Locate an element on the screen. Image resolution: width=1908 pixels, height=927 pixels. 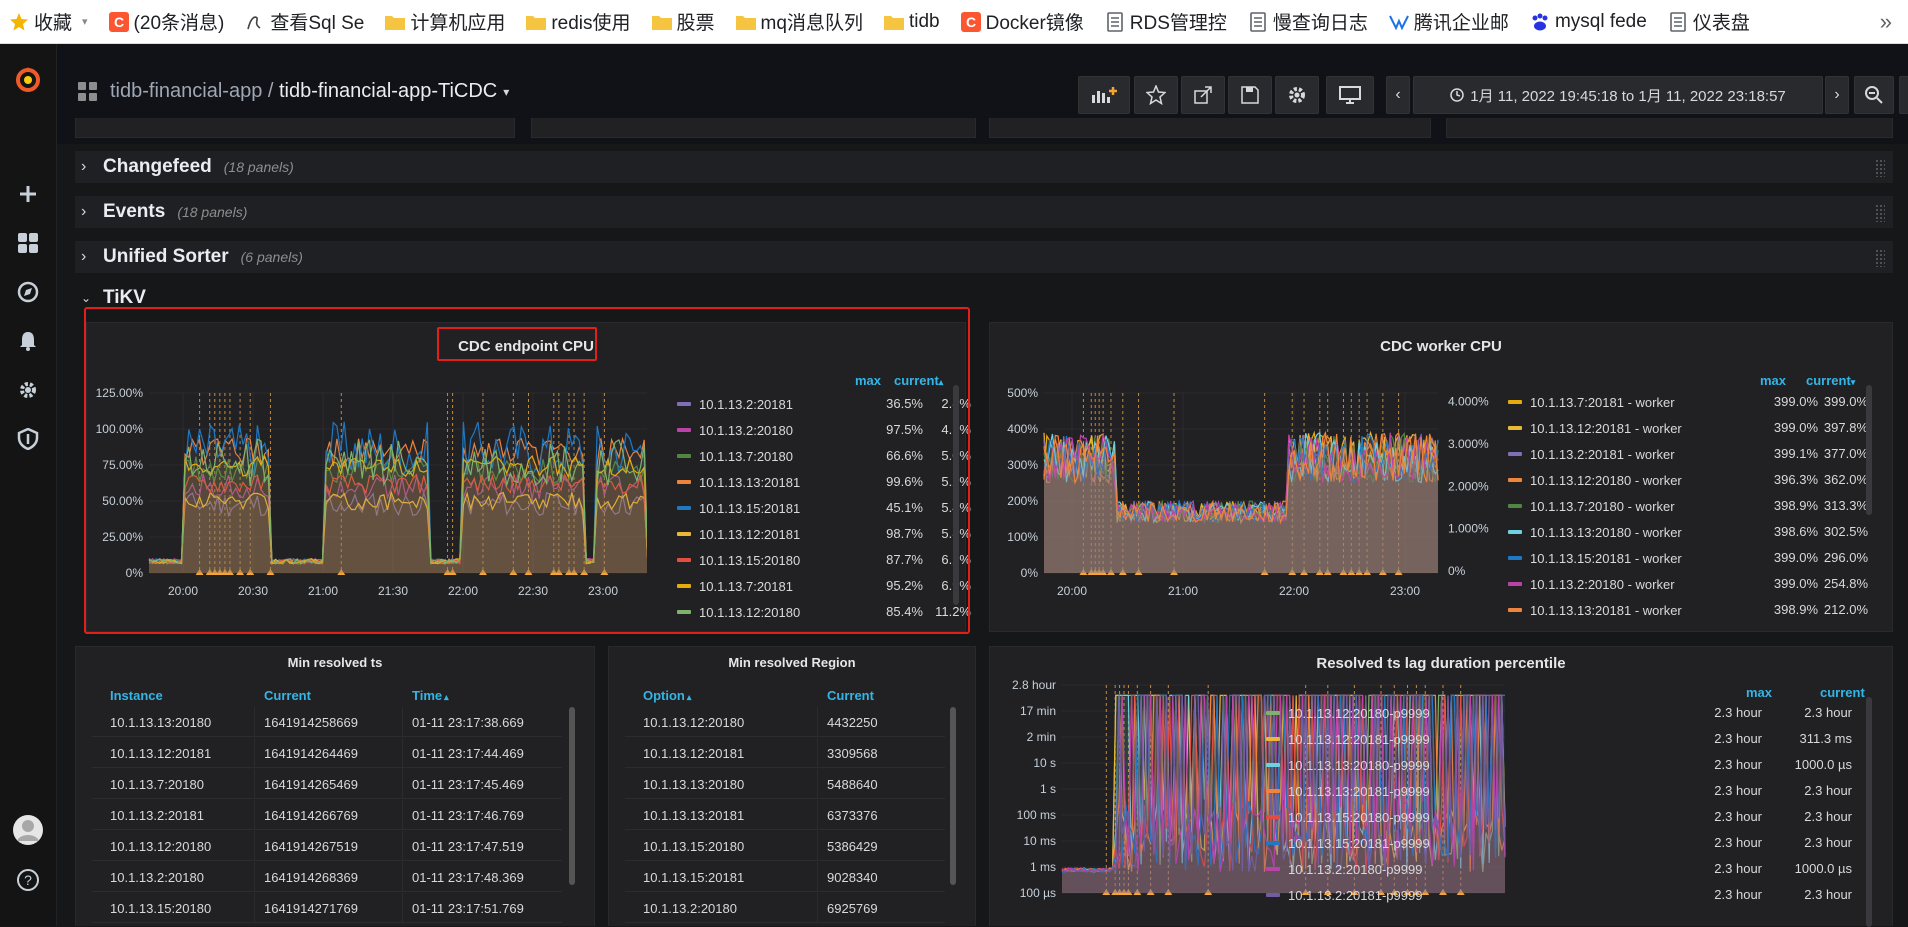
legend-item: 10.1.13.12:20181-p9999 2.3 hour 311.3 ms is located at coordinates (1559, 739).